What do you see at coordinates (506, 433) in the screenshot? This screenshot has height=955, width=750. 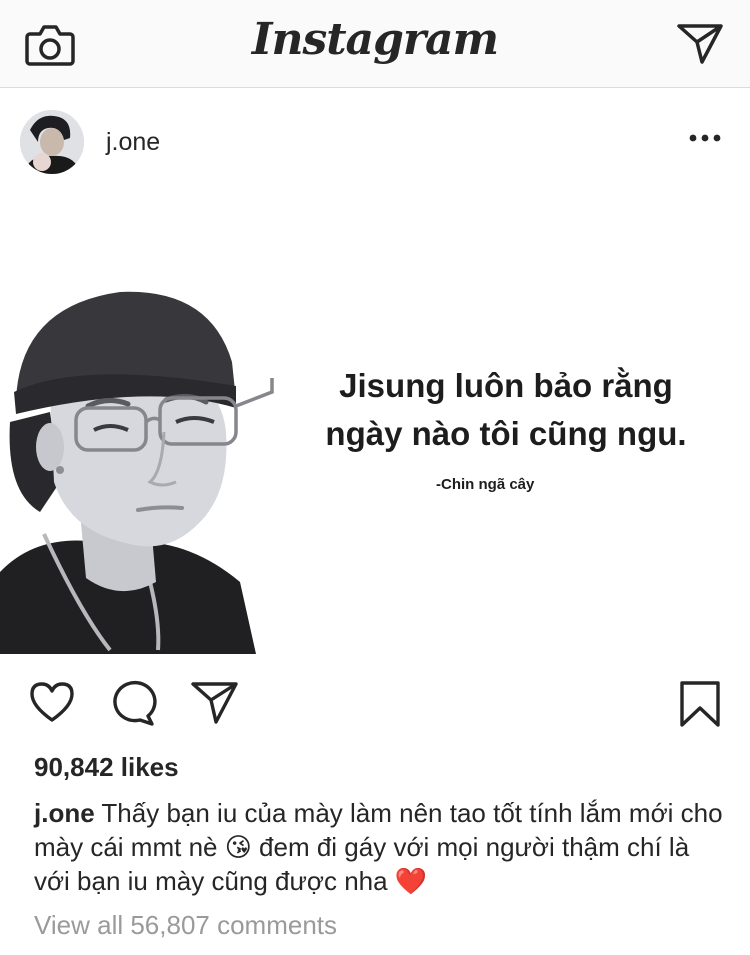 I see `quote-line: ngày nào tôi cũng ngu.` at bounding box center [506, 433].